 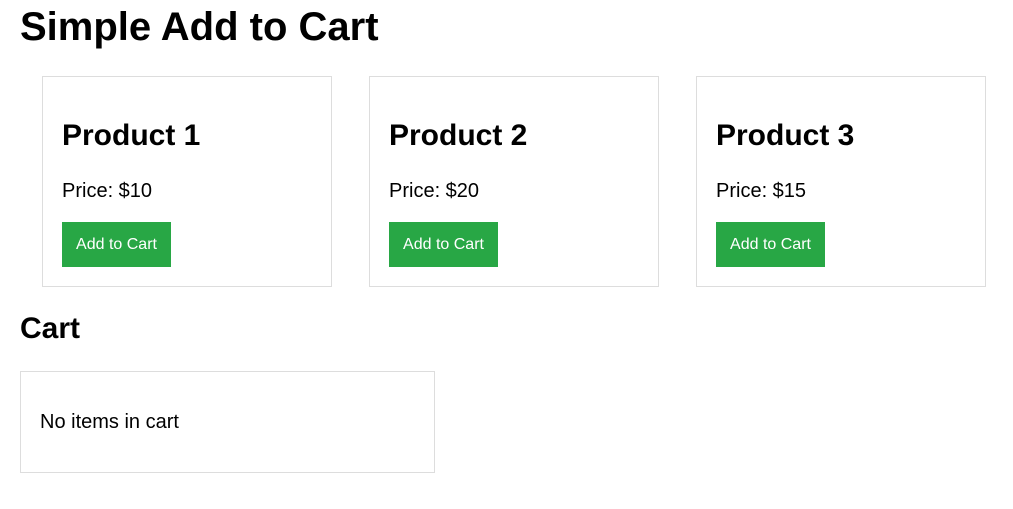 I want to click on cart-panel: No items in cart, so click(x=227, y=422).